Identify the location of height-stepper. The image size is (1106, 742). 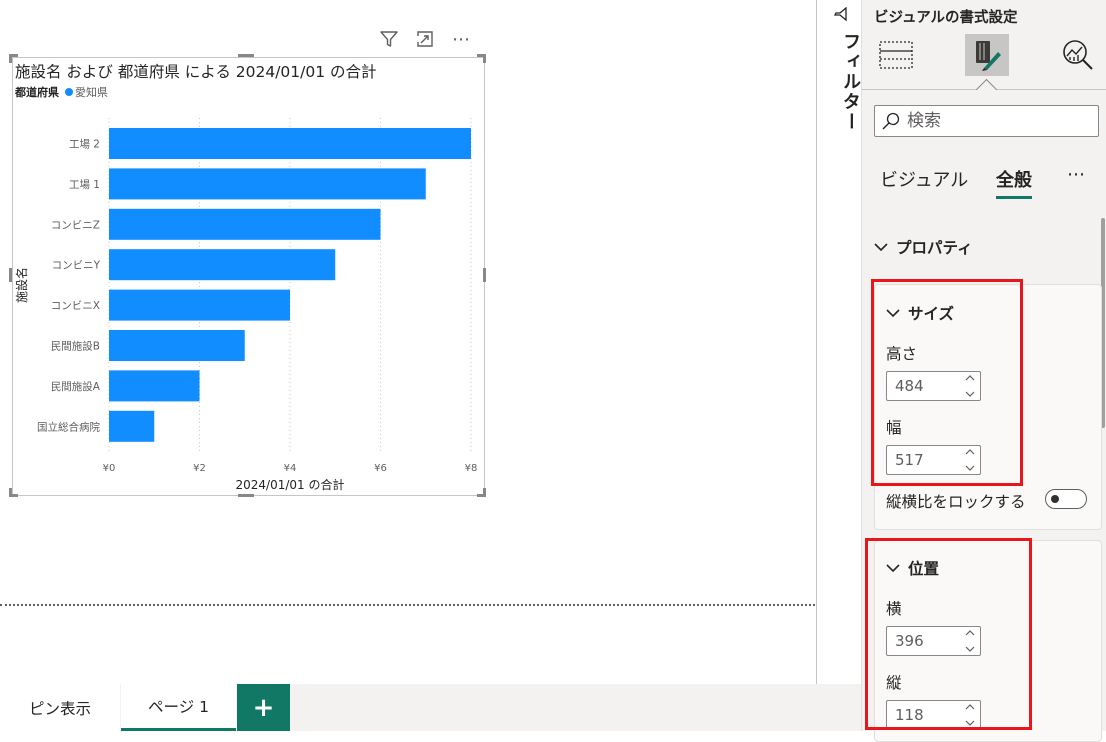
(933, 386).